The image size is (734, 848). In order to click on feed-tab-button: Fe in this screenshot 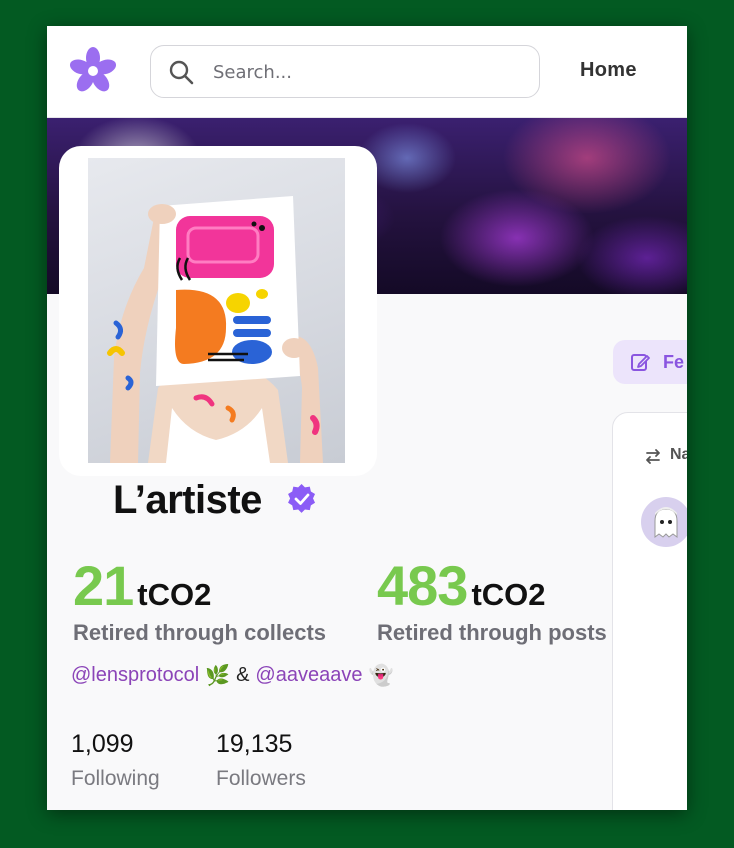, I will do `click(650, 362)`.